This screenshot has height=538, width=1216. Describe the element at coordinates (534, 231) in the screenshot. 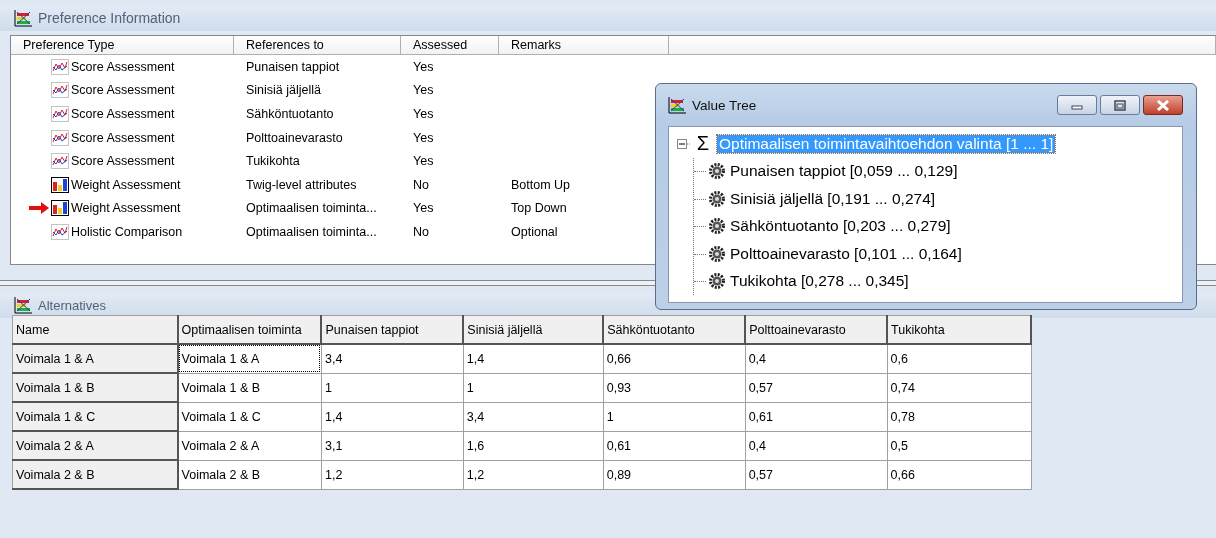

I see `table-cell-text: Optional` at that location.